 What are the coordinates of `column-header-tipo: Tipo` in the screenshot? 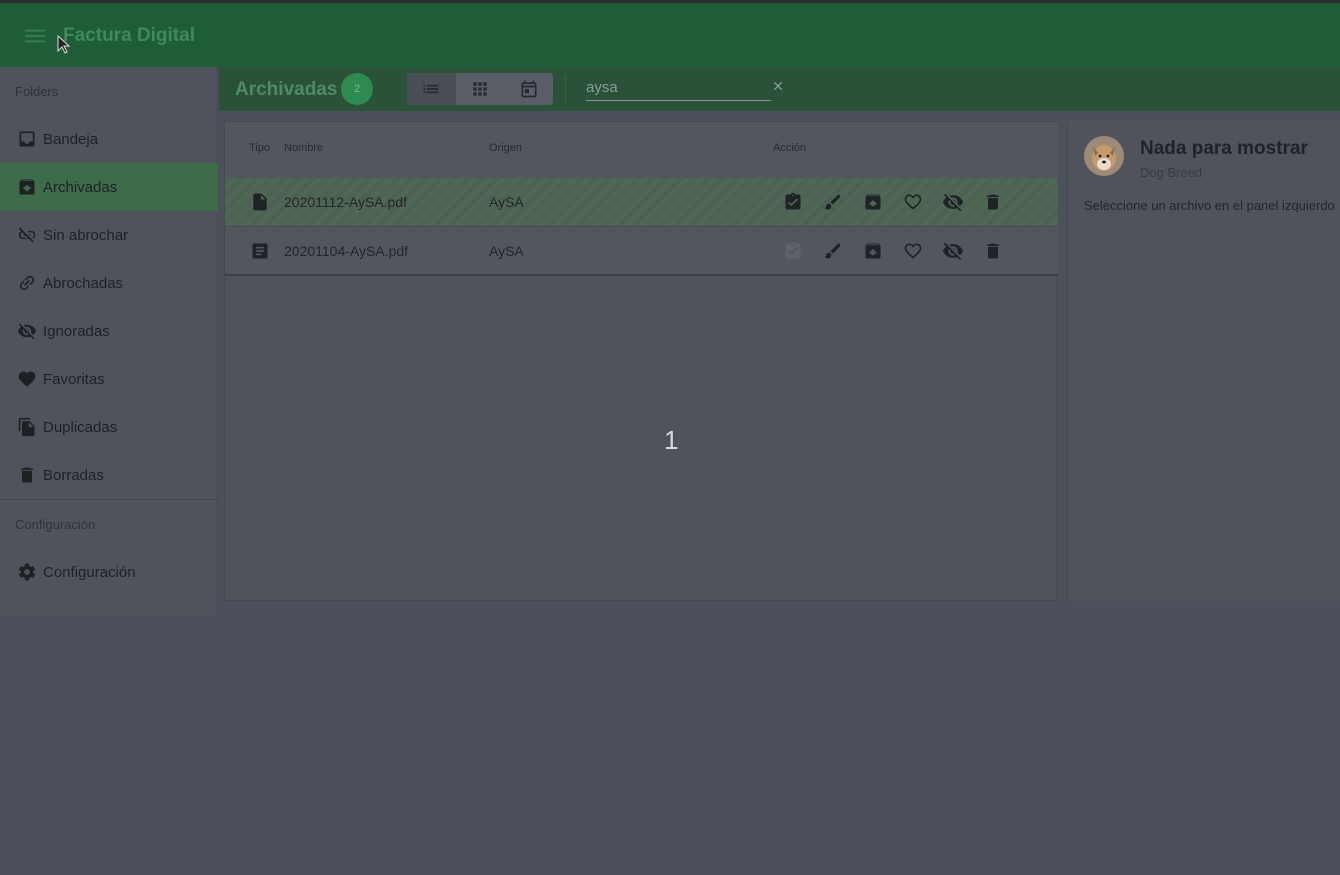 It's located at (259, 148).